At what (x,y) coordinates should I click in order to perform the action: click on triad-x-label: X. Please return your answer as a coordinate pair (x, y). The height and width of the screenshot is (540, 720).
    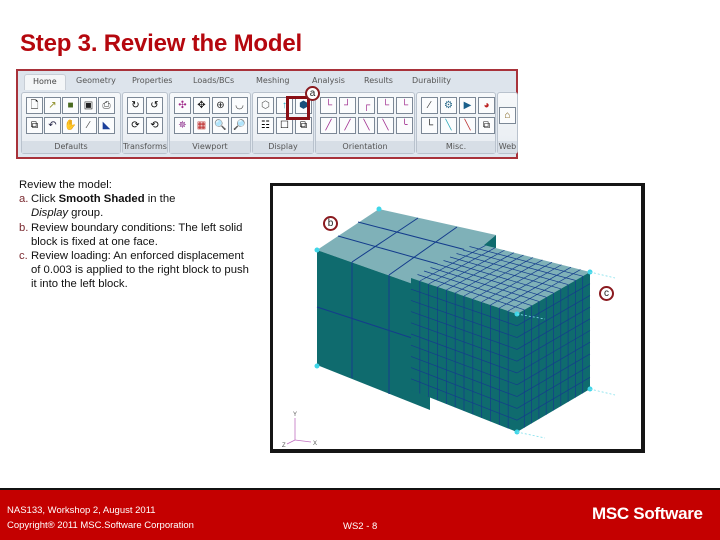
    Looking at the image, I should click on (315, 444).